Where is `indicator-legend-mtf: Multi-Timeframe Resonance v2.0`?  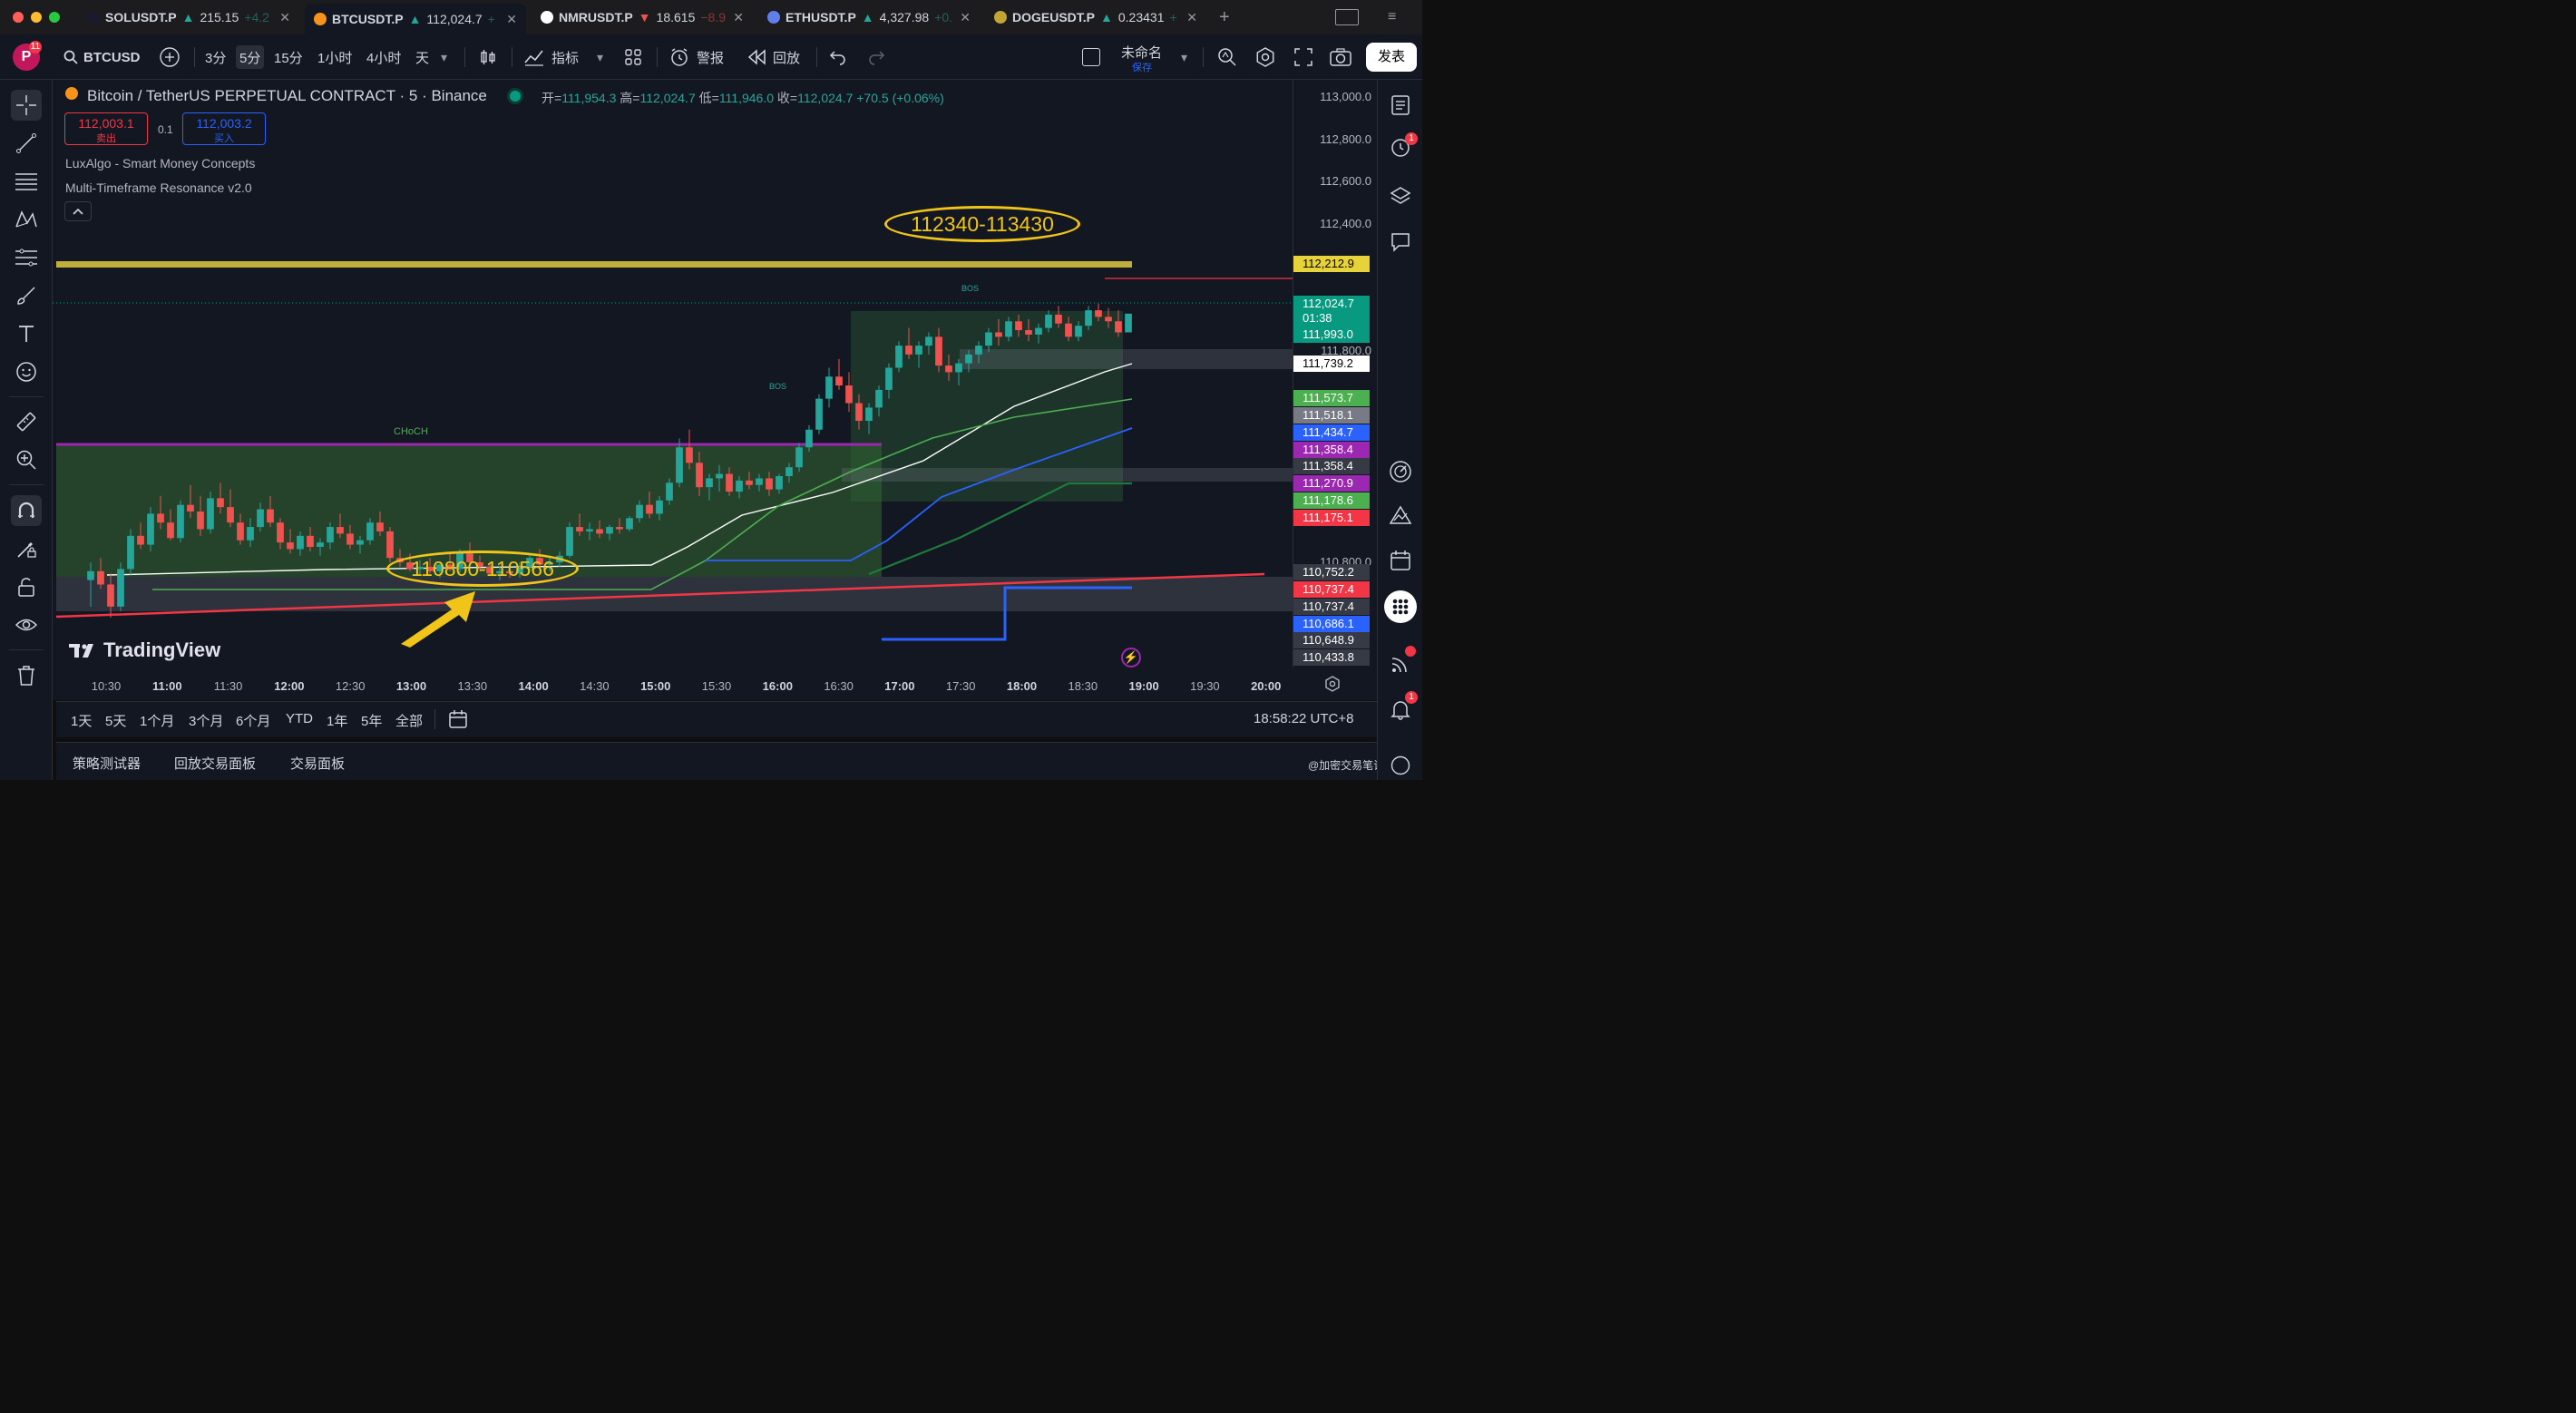 indicator-legend-mtf: Multi-Timeframe Resonance v2.0 is located at coordinates (158, 188).